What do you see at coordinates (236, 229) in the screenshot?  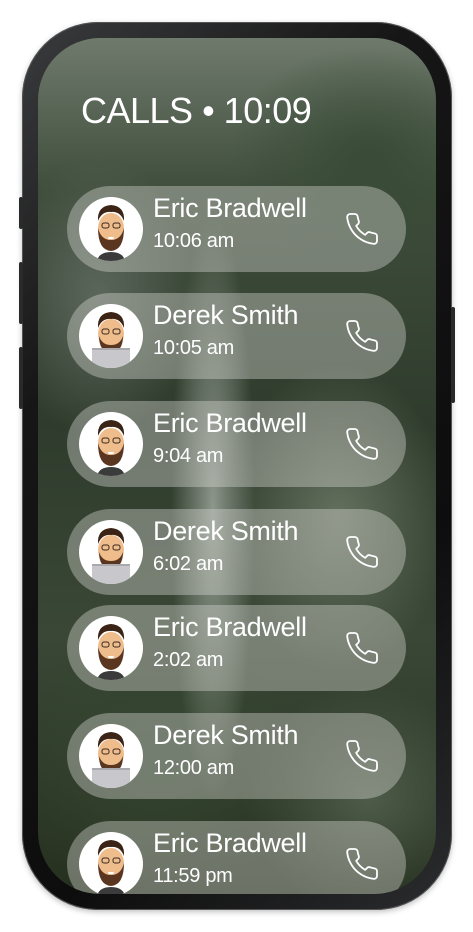 I see `call-log-item: Eric Bradwell 10:06 am` at bounding box center [236, 229].